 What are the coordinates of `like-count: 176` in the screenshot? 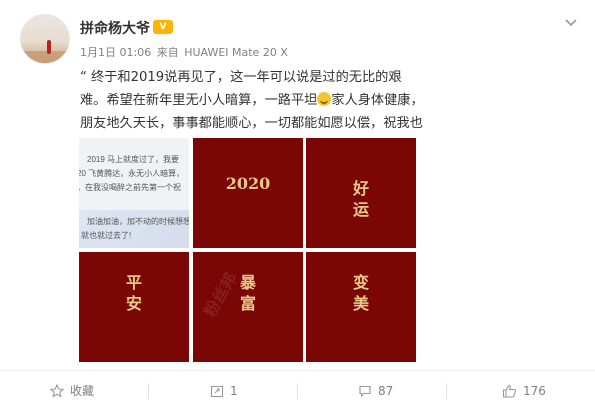 It's located at (534, 390).